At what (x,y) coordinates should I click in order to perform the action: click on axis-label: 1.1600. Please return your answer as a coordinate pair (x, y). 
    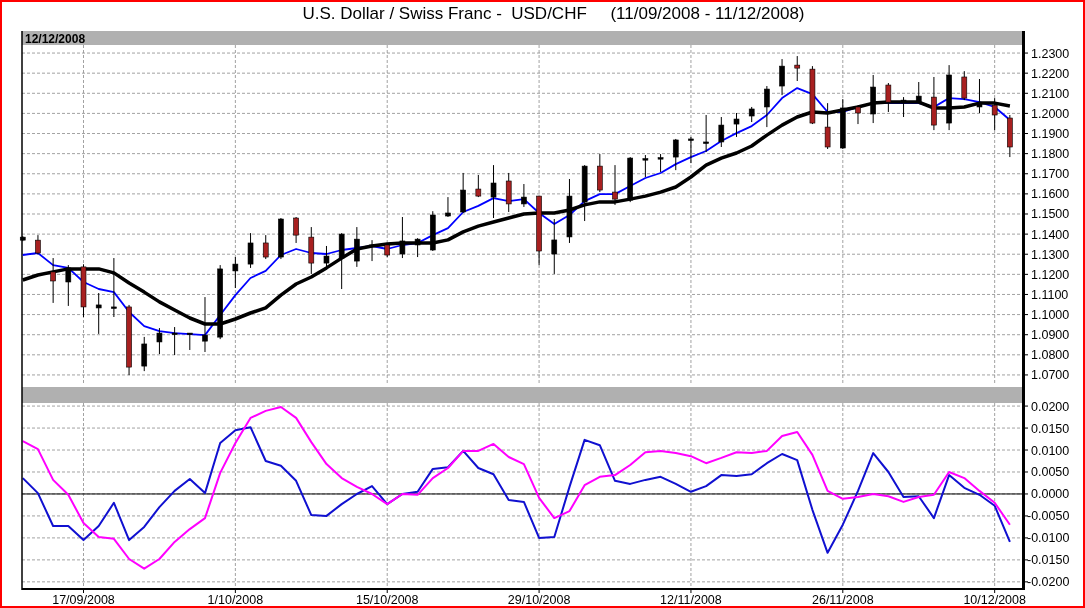
    Looking at the image, I should click on (1050, 194).